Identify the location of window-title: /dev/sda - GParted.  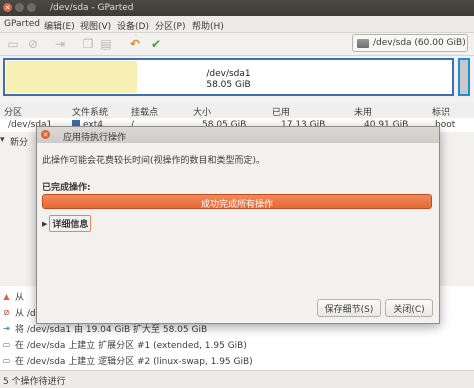
(92, 8).